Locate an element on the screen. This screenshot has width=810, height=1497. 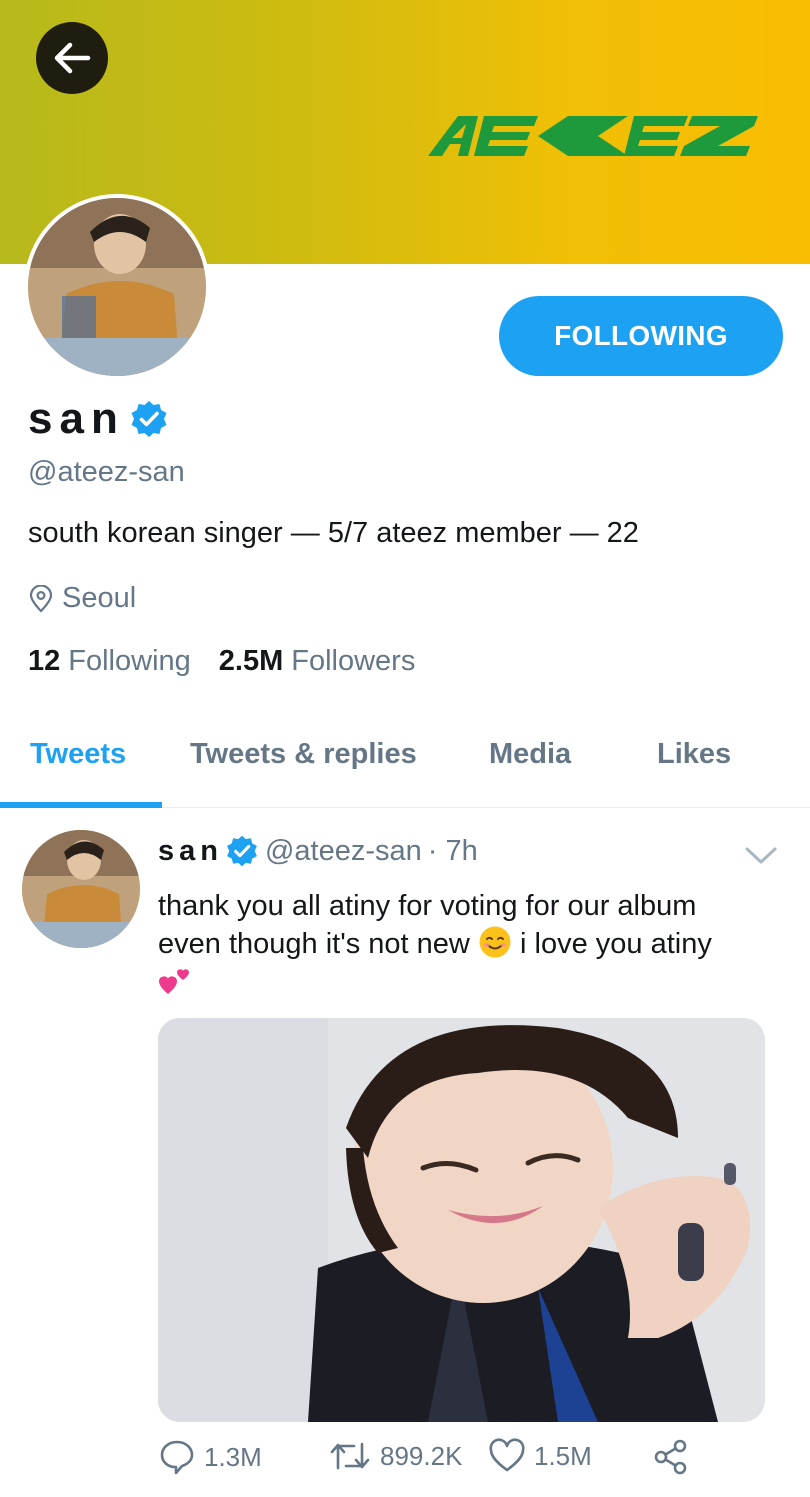
tweet-text-part: i love you atiny is located at coordinates (616, 944).